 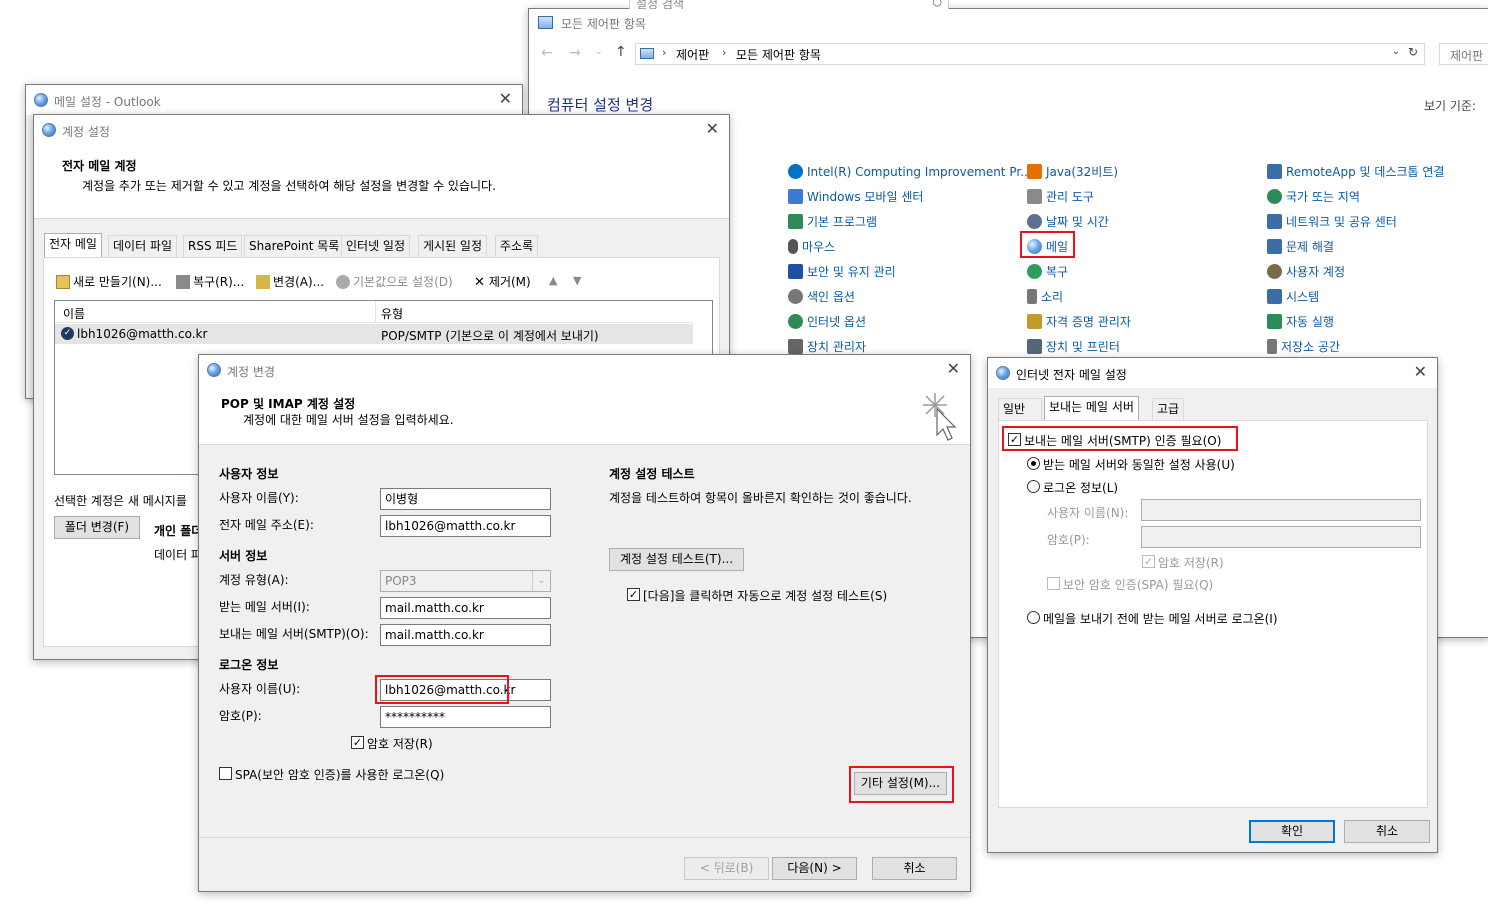 I want to click on mobility-center-icon, so click(x=795, y=196).